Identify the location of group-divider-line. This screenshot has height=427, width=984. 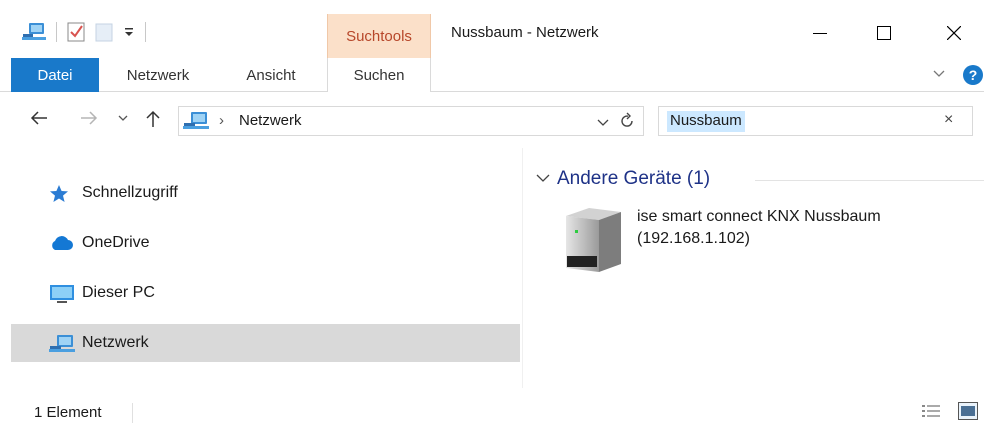
(869, 180).